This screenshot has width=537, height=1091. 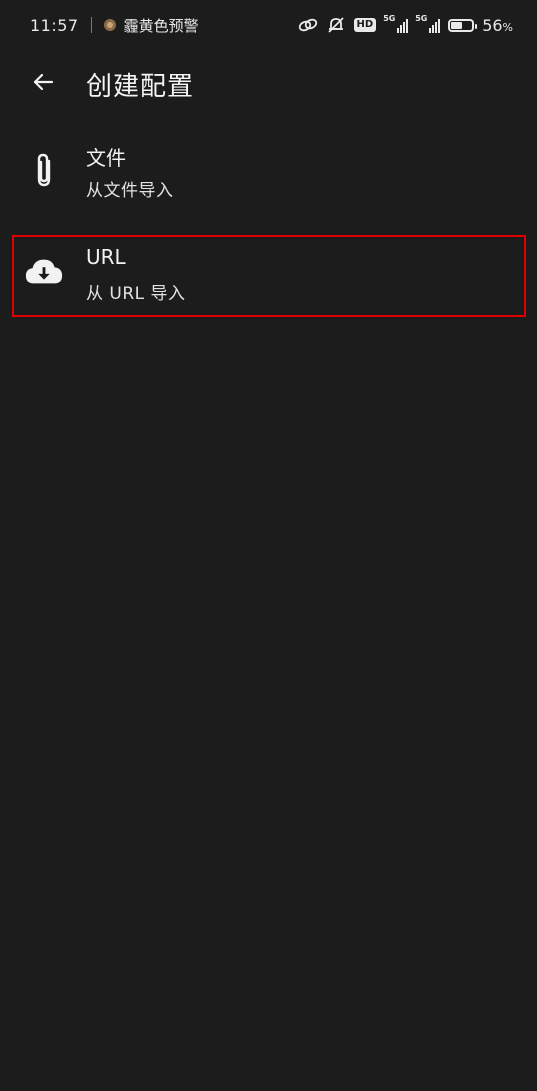 I want to click on weather-alert-icon, so click(x=109, y=25).